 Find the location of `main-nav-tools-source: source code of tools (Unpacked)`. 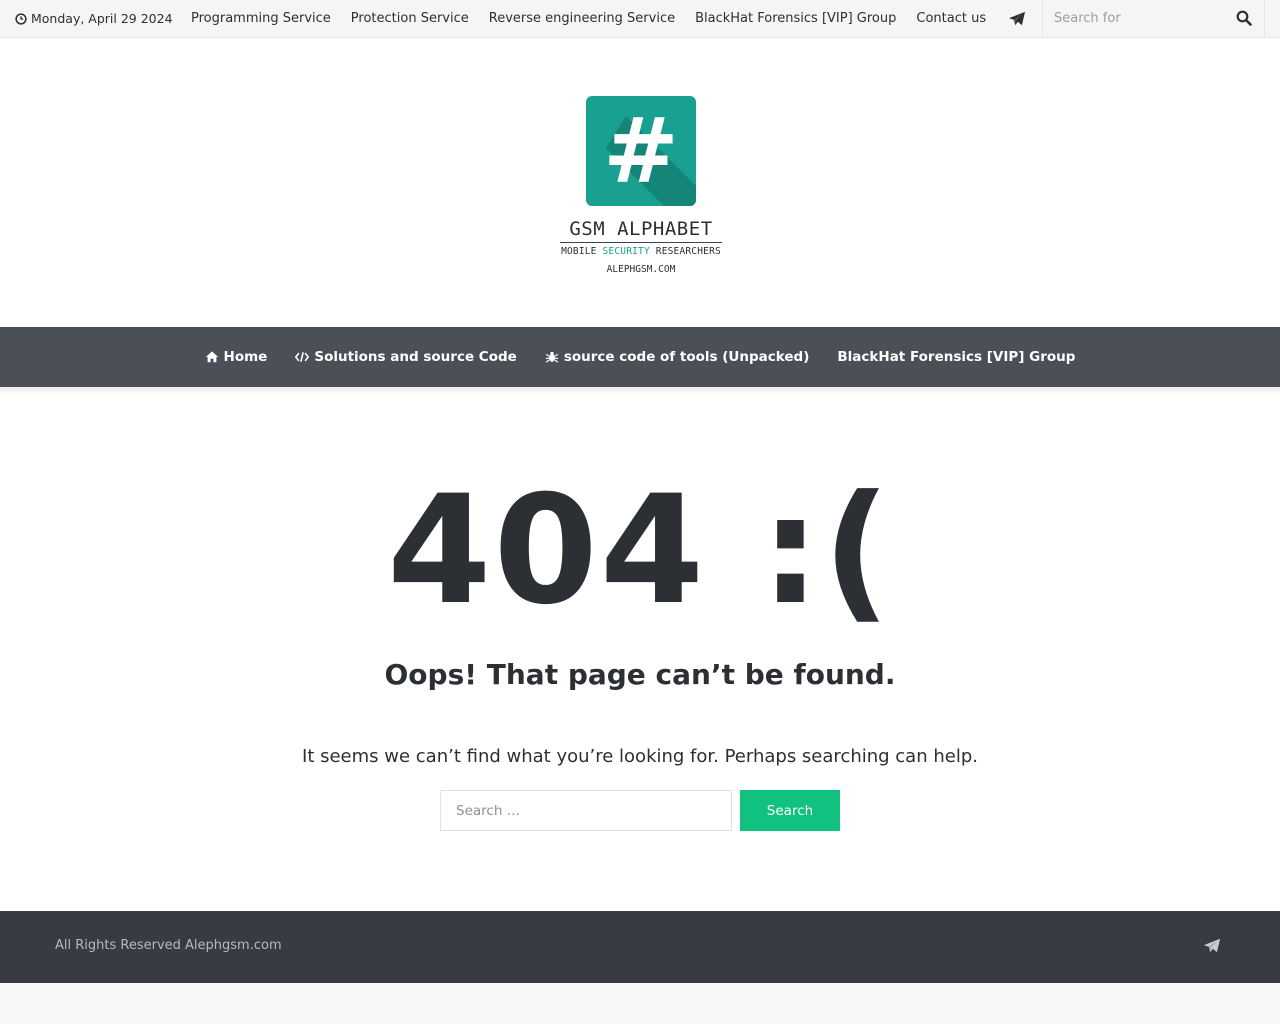

main-nav-tools-source: source code of tools (Unpacked) is located at coordinates (677, 357).